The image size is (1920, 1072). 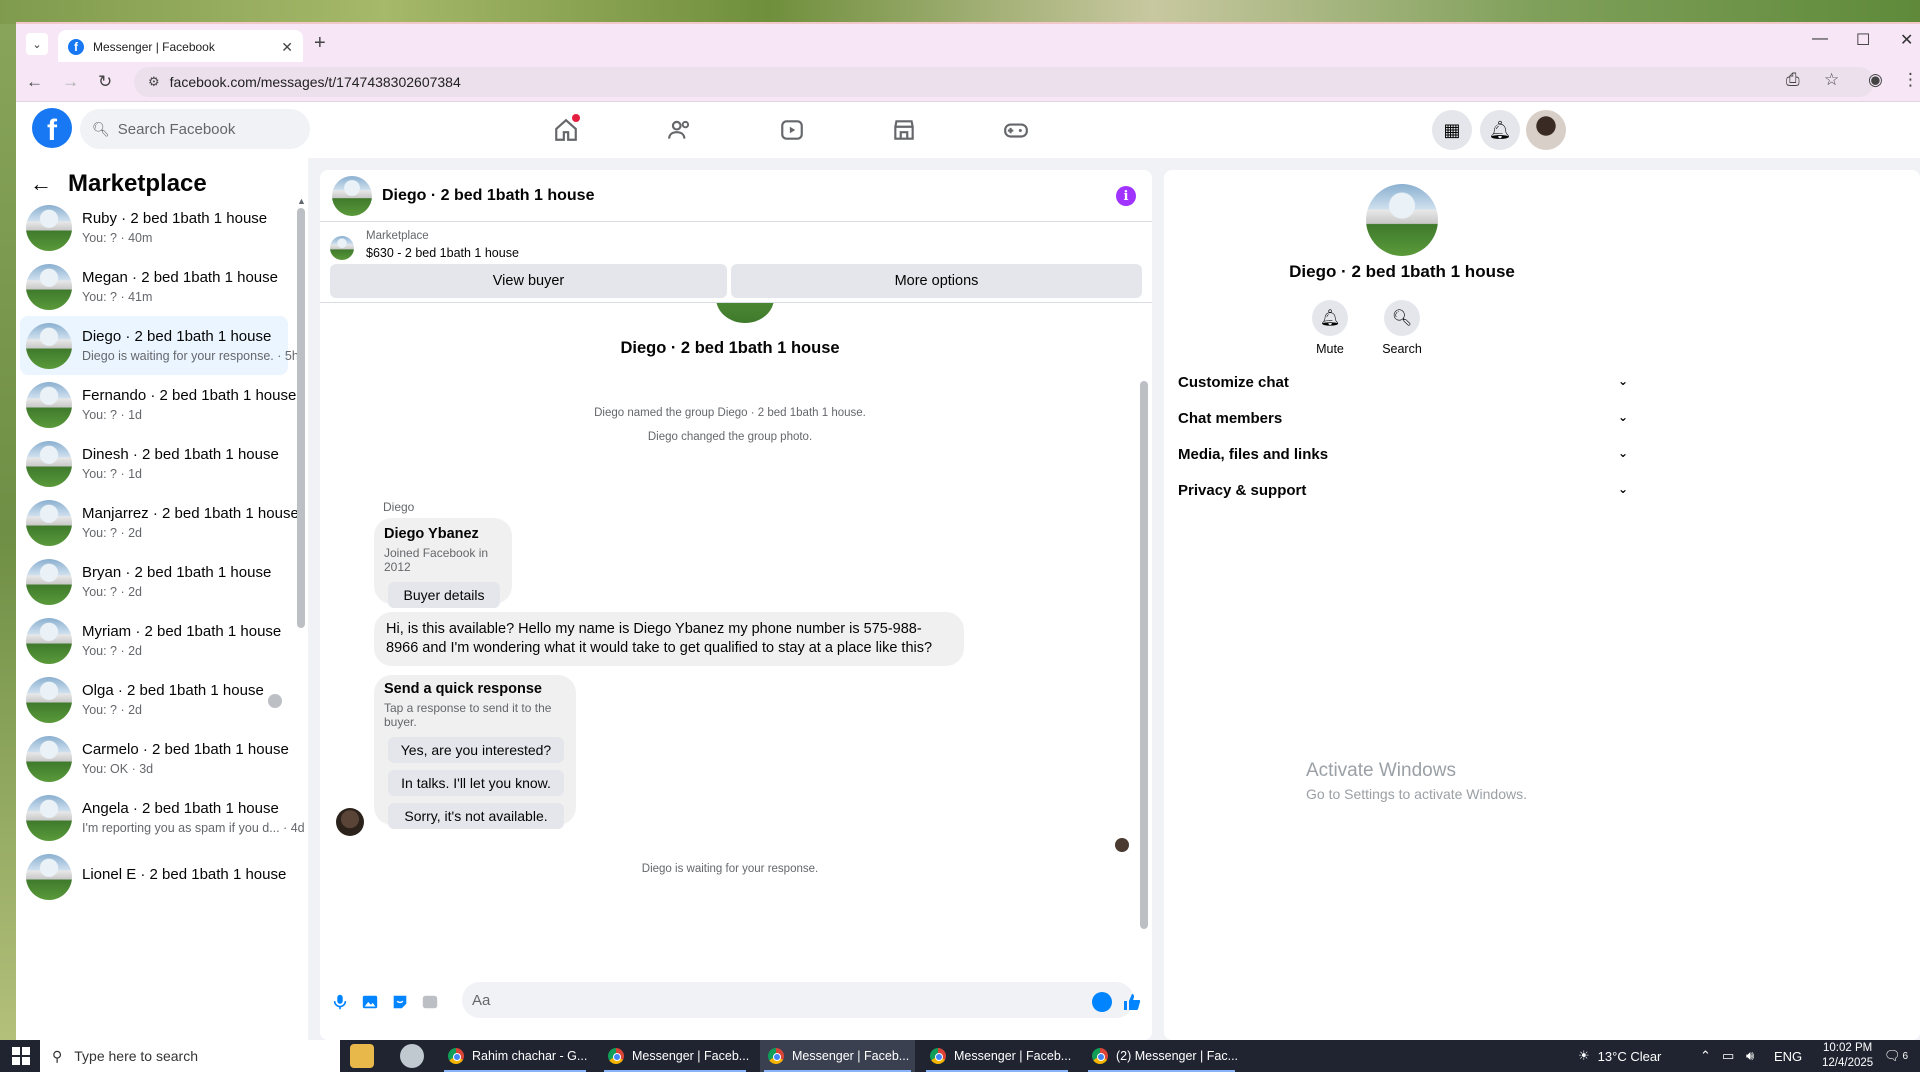 I want to click on customize-chat-section: Customize chat ⌄, so click(x=1403, y=382).